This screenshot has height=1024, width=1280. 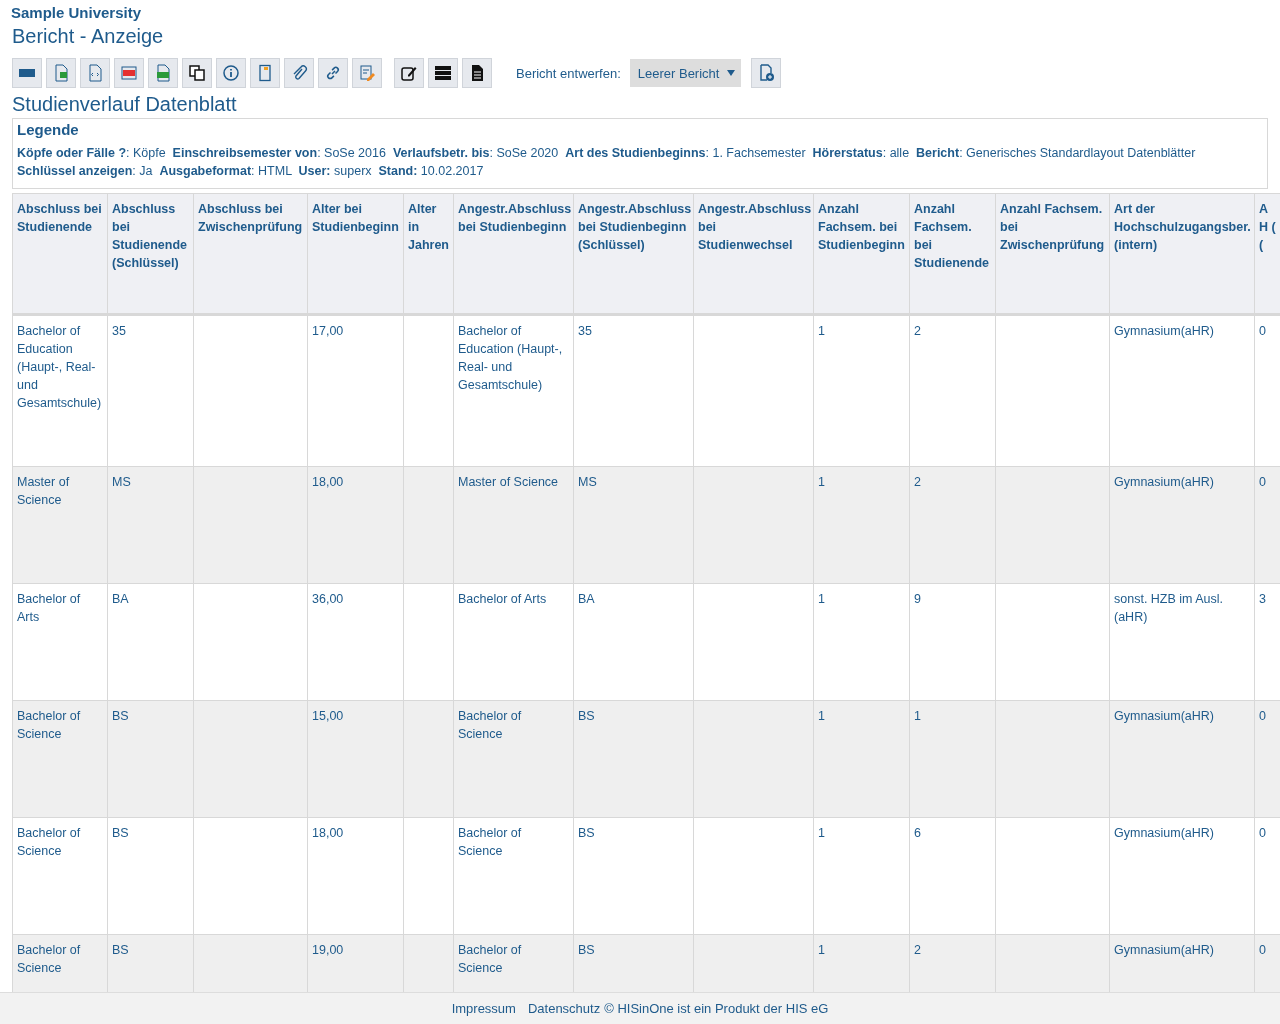 What do you see at coordinates (731, 73) in the screenshot?
I see `caret-icon` at bounding box center [731, 73].